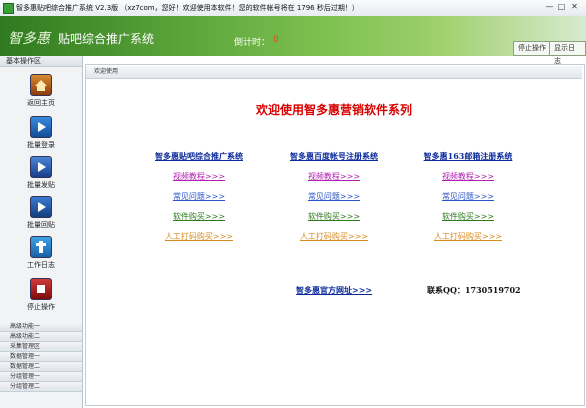  What do you see at coordinates (41, 85) in the screenshot?
I see `home-icon` at bounding box center [41, 85].